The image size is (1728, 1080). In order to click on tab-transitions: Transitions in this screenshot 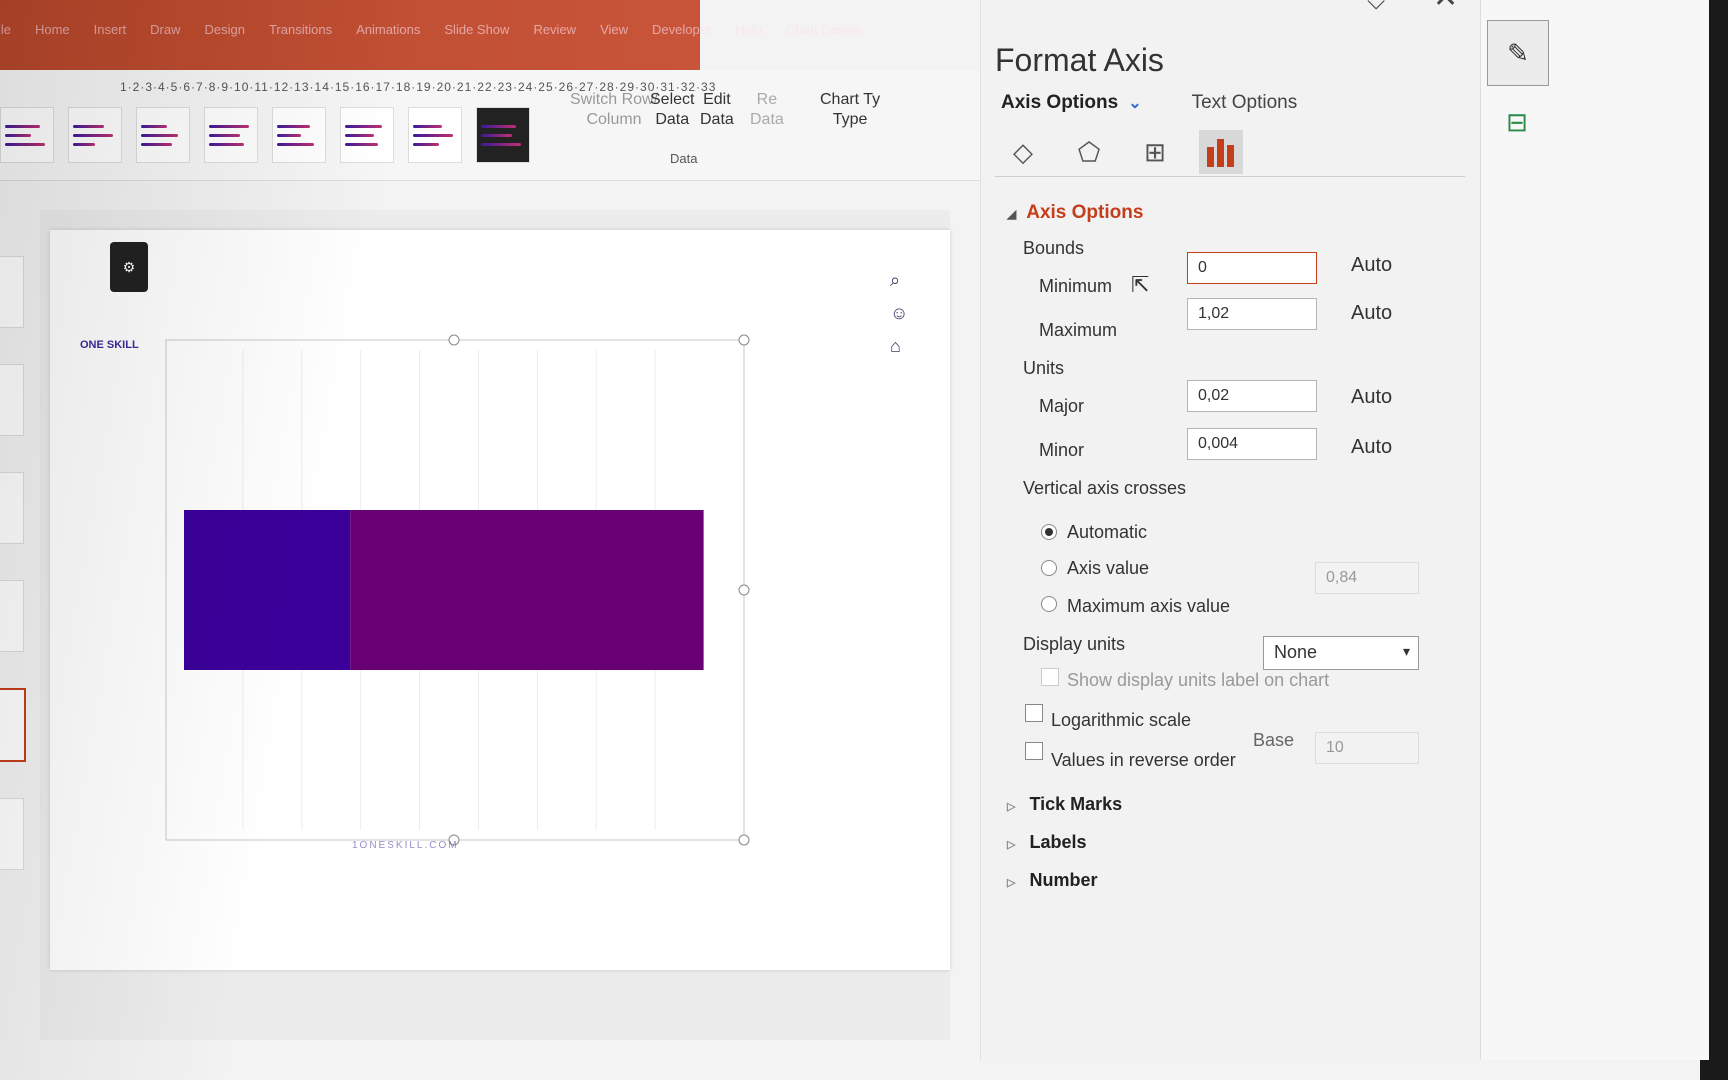, I will do `click(300, 29)`.